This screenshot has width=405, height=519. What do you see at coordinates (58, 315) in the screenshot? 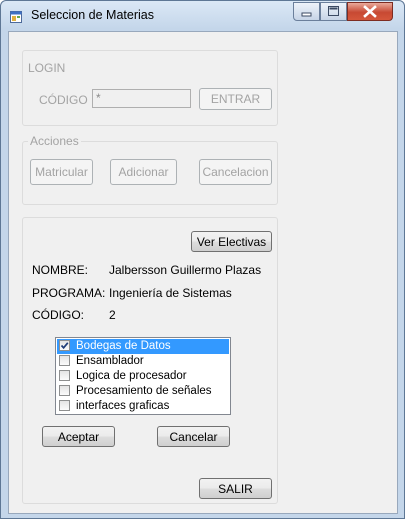
I see `codigo-label: CÓDIGO:` at bounding box center [58, 315].